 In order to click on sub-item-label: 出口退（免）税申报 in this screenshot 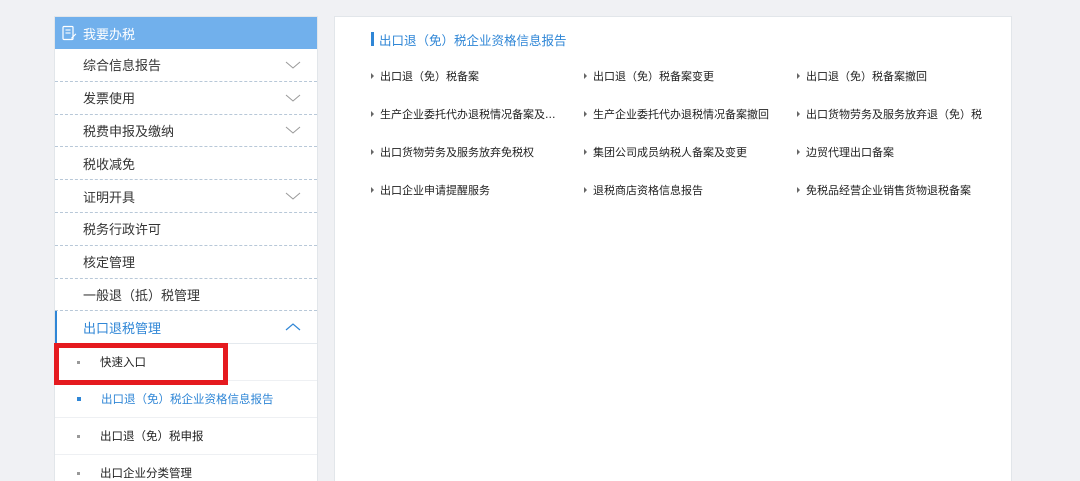, I will do `click(152, 436)`.